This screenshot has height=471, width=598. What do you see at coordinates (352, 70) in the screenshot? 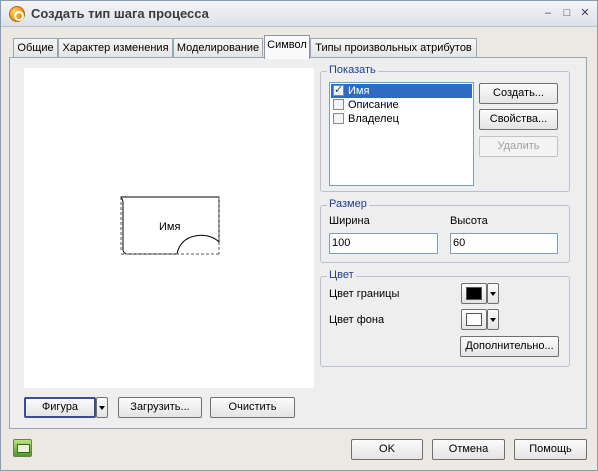
I see `show-group-title: Показать` at bounding box center [352, 70].